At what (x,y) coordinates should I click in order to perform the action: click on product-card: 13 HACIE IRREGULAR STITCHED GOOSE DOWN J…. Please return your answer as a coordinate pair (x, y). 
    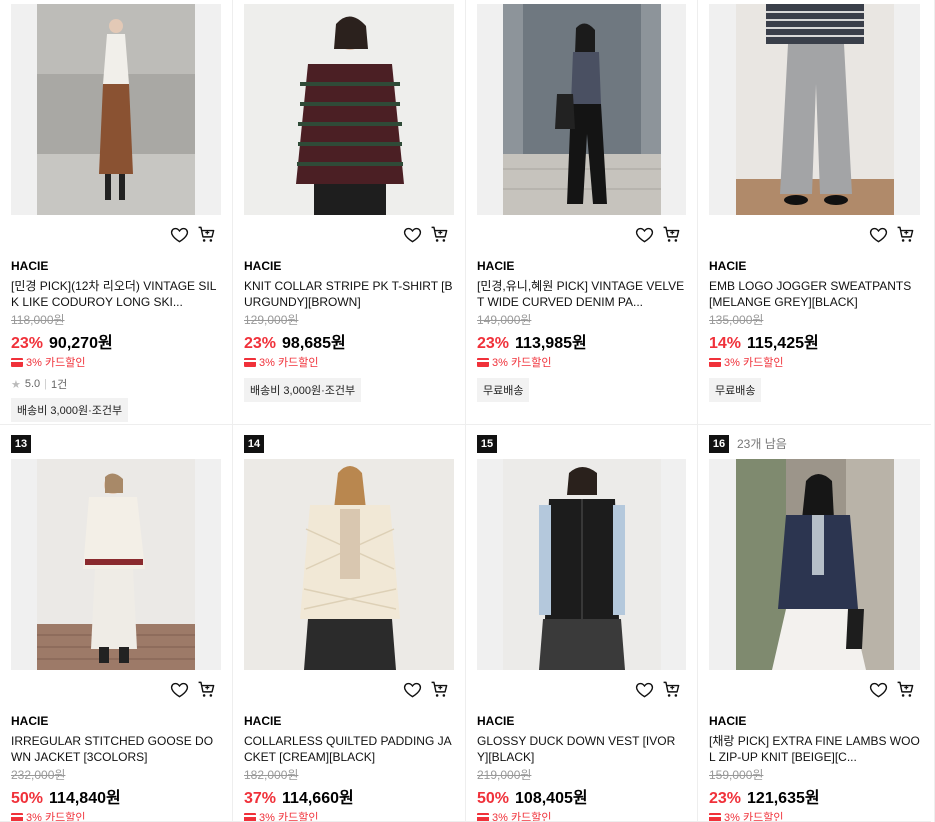
    Looking at the image, I should click on (116, 623).